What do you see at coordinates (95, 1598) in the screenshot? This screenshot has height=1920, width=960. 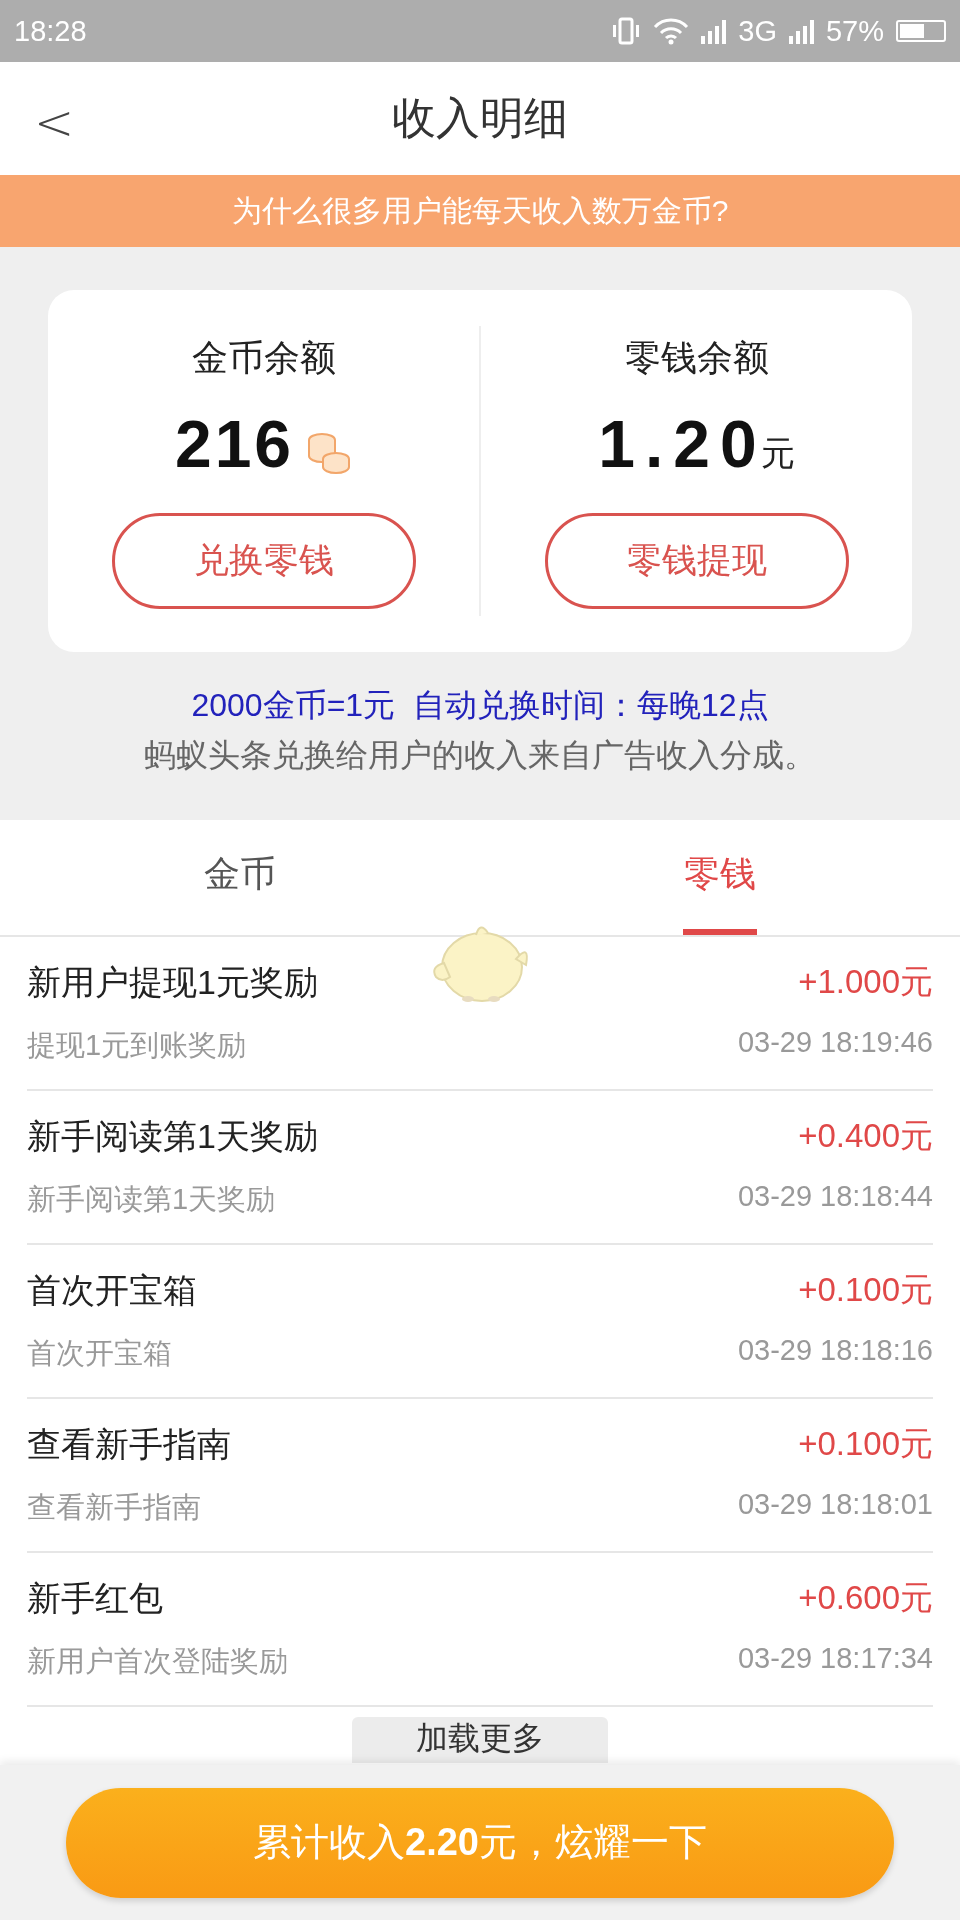 I see `record-title: 新手红包` at bounding box center [95, 1598].